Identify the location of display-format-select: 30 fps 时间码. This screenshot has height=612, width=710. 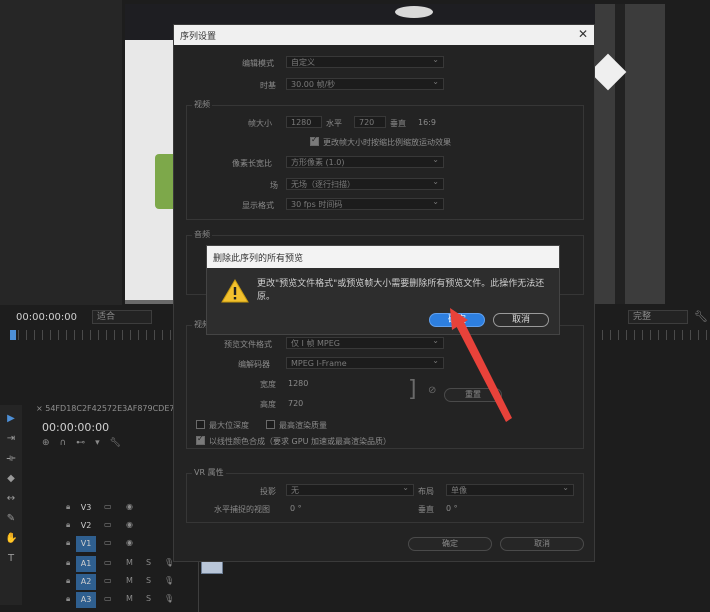
(365, 203).